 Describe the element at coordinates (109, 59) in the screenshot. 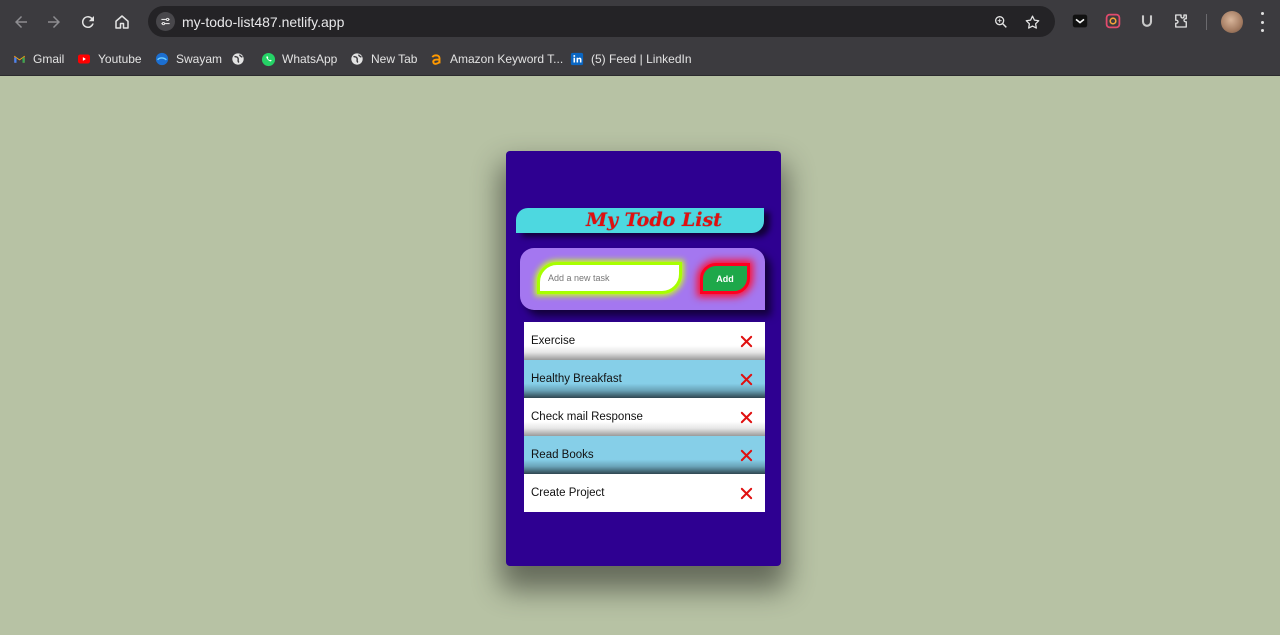

I see `bookmark-youtube: Youtube` at that location.